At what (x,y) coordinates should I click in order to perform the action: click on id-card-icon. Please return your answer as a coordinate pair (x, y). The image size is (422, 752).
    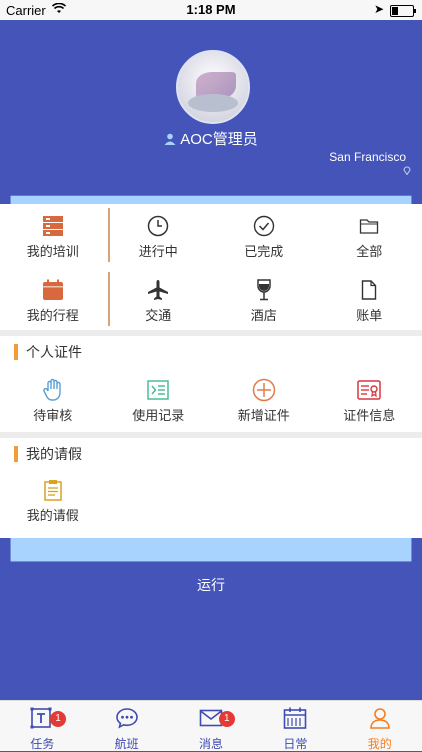
    Looking at the image, I should click on (369, 390).